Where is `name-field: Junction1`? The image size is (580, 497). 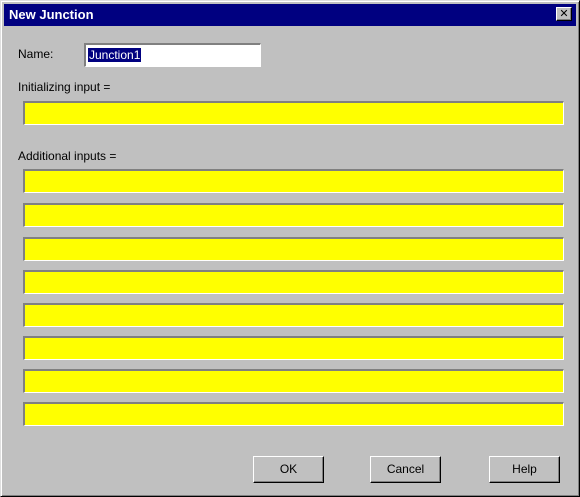 name-field: Junction1 is located at coordinates (172, 55).